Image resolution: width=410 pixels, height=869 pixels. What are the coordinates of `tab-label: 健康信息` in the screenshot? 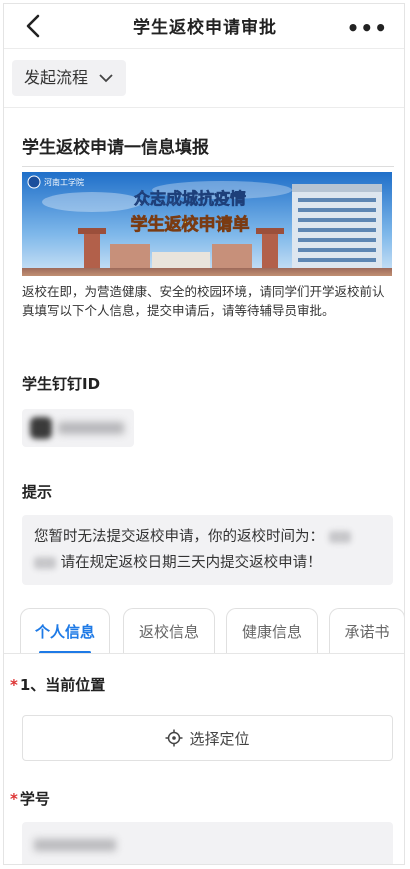 It's located at (271, 632).